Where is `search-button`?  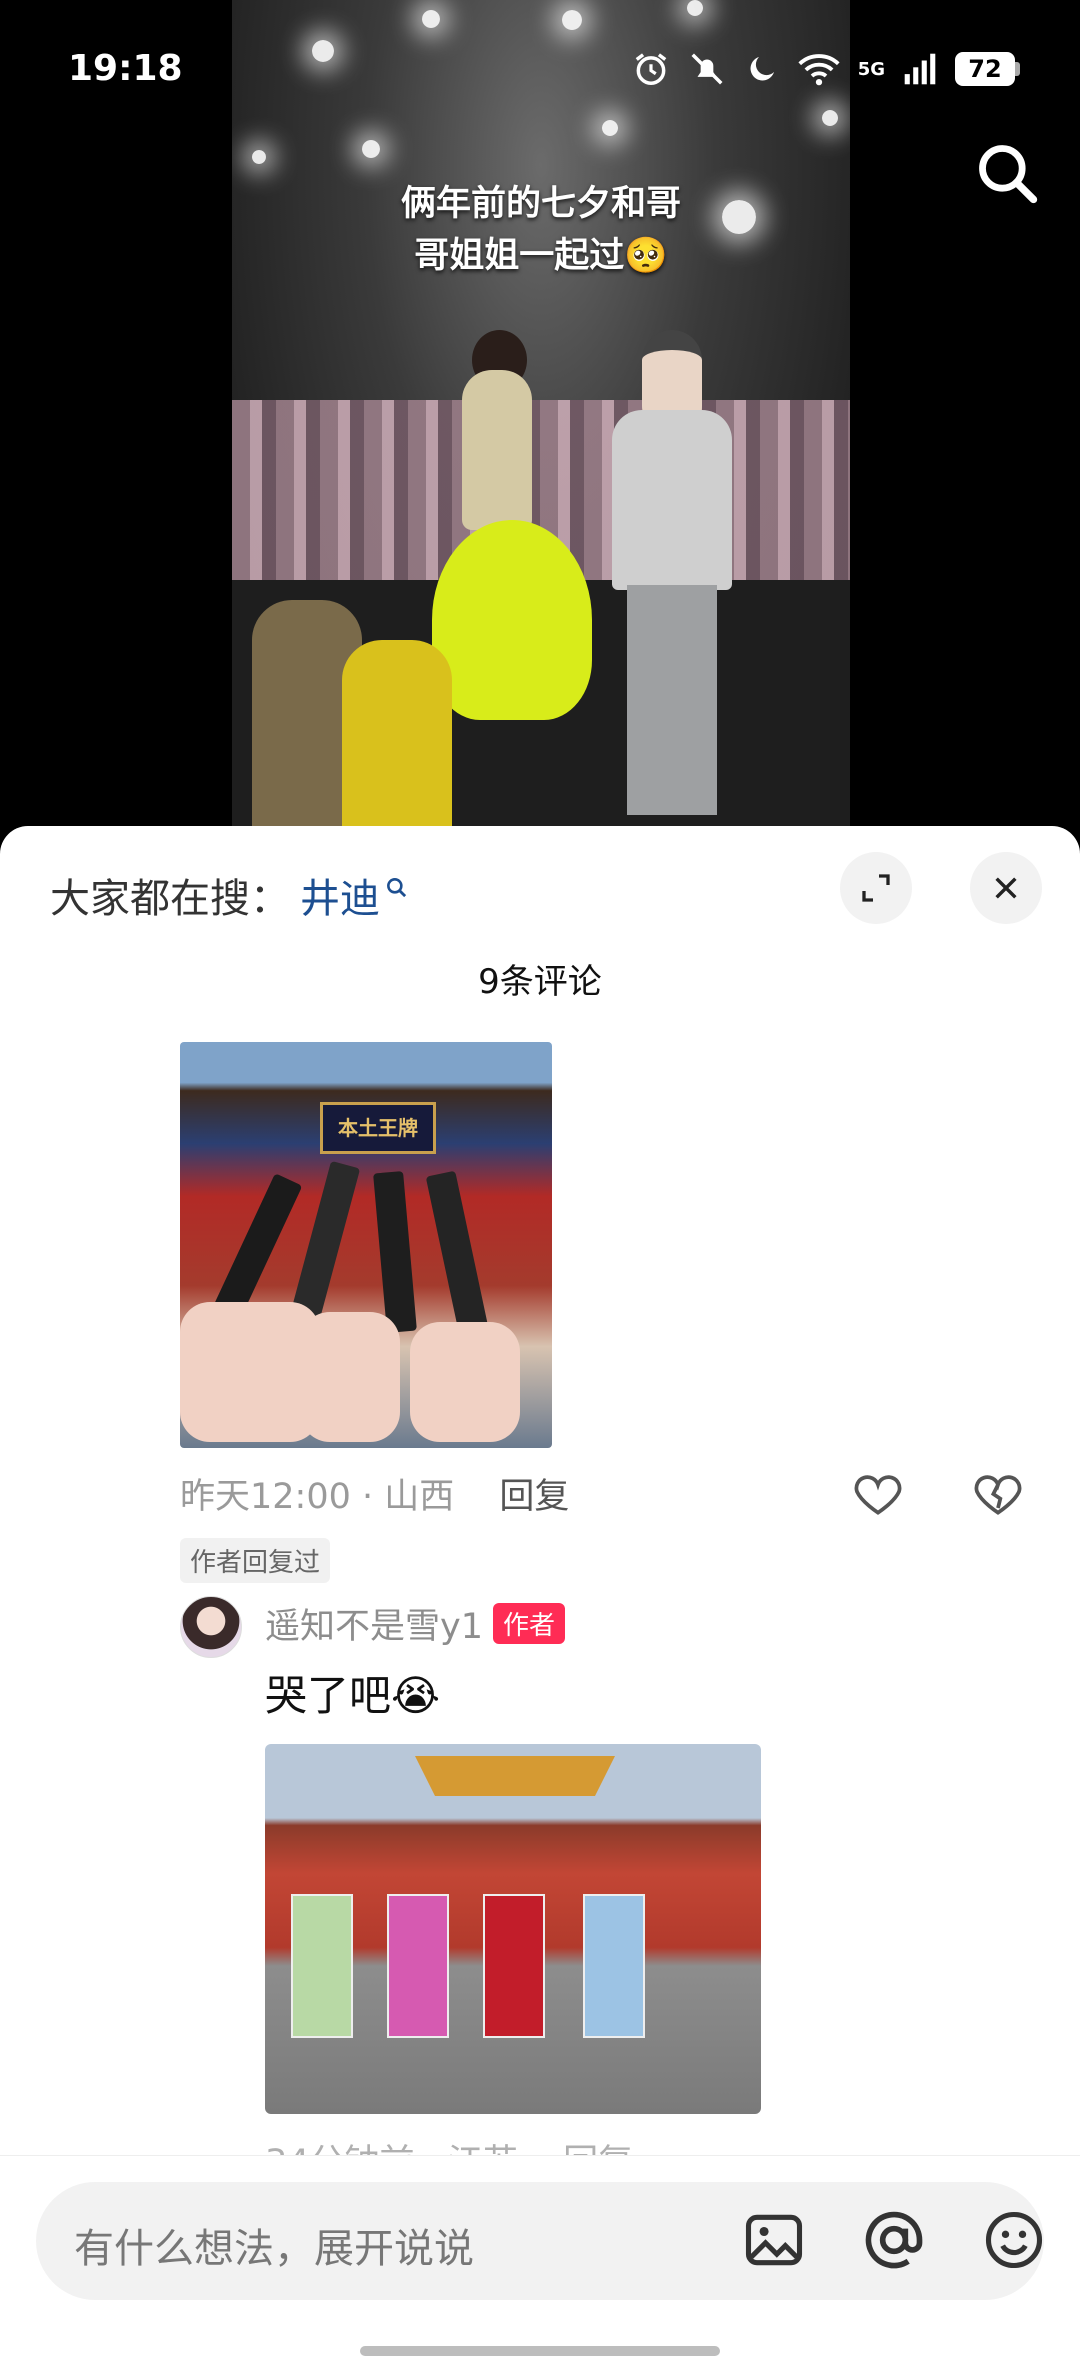 search-button is located at coordinates (1008, 176).